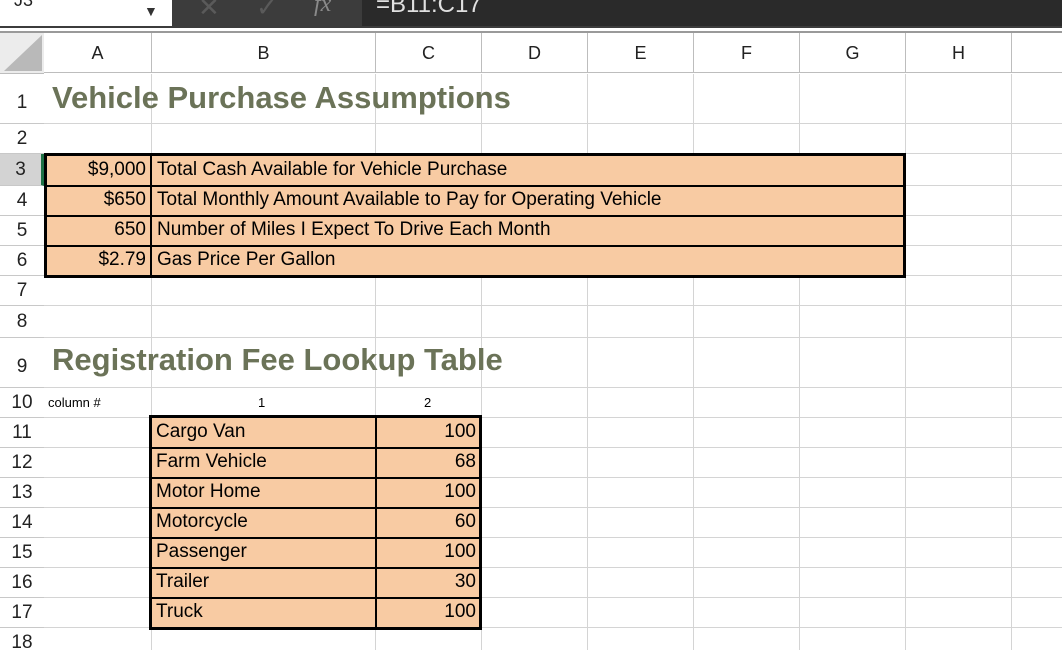 The width and height of the screenshot is (1062, 658). Describe the element at coordinates (853, 53) in the screenshot. I see `column-header-g: G` at that location.